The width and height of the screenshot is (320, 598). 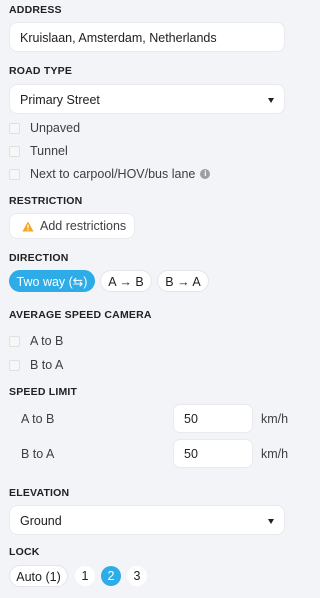 What do you see at coordinates (49, 151) in the screenshot?
I see `tunnel-label: Tunnel` at bounding box center [49, 151].